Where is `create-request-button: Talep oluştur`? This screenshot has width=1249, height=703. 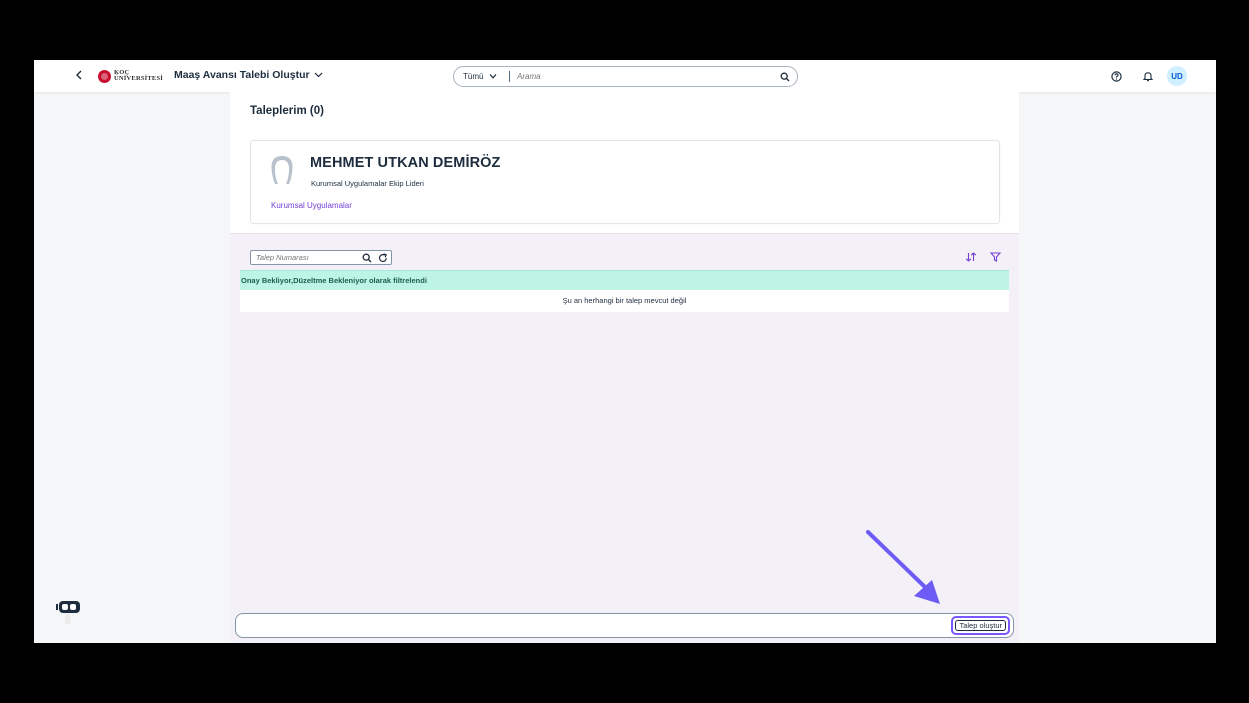
create-request-button: Talep oluştur is located at coordinates (980, 625).